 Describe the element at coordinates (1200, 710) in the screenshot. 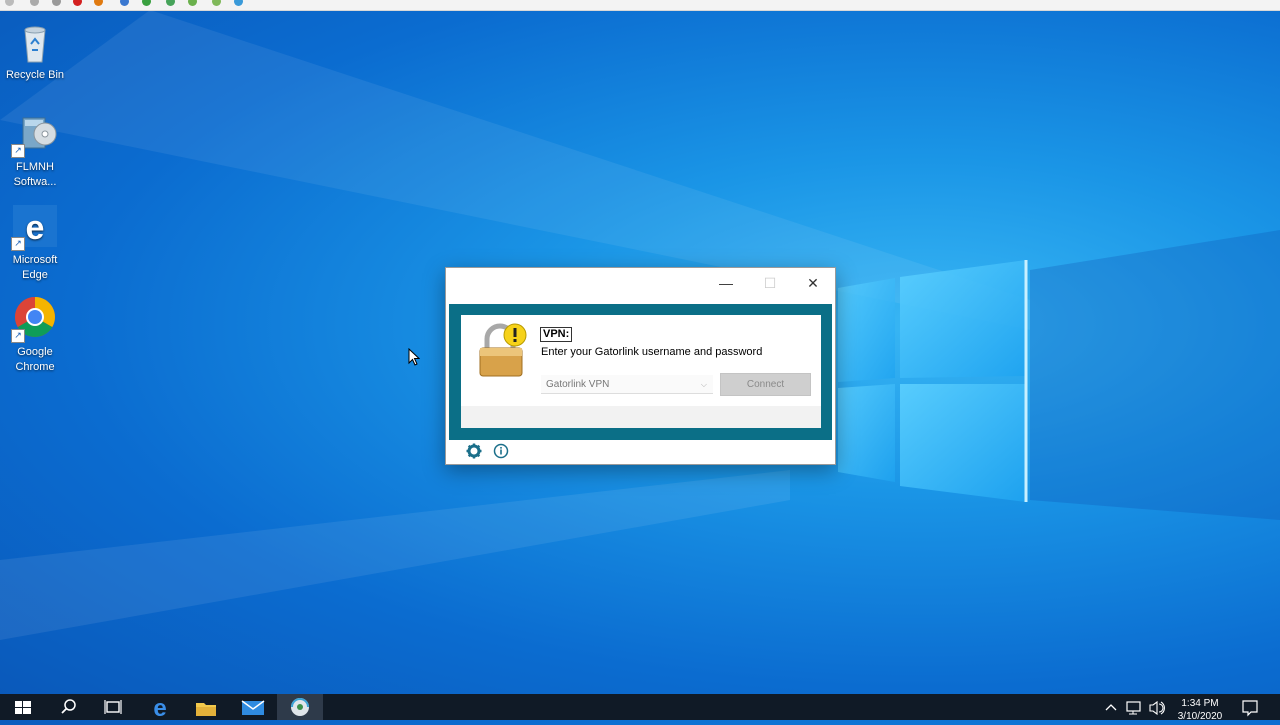

I see `taskbar-clock: 1:34 PM 3/10/2020` at that location.